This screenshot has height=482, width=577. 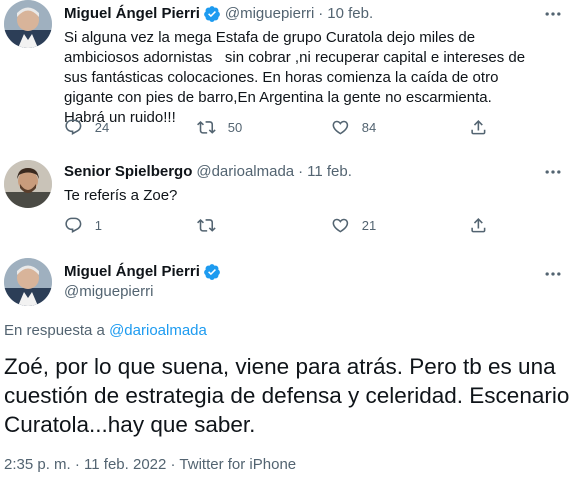 I want to click on retweet-count: 50, so click(x=235, y=127).